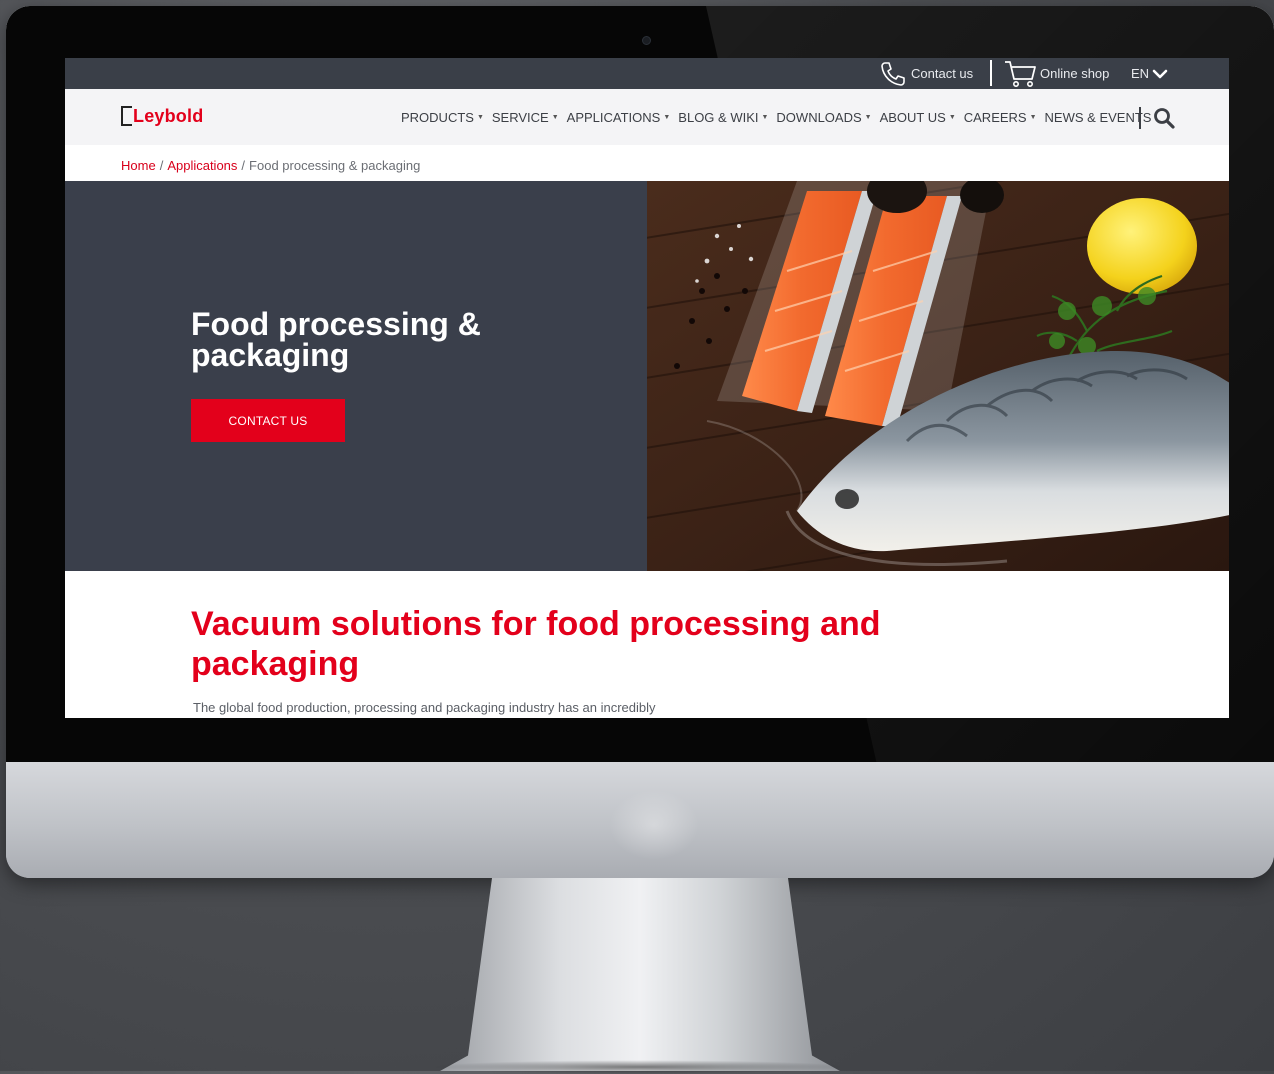 The height and width of the screenshot is (1074, 1274). What do you see at coordinates (1140, 118) in the screenshot?
I see `nav-divider` at bounding box center [1140, 118].